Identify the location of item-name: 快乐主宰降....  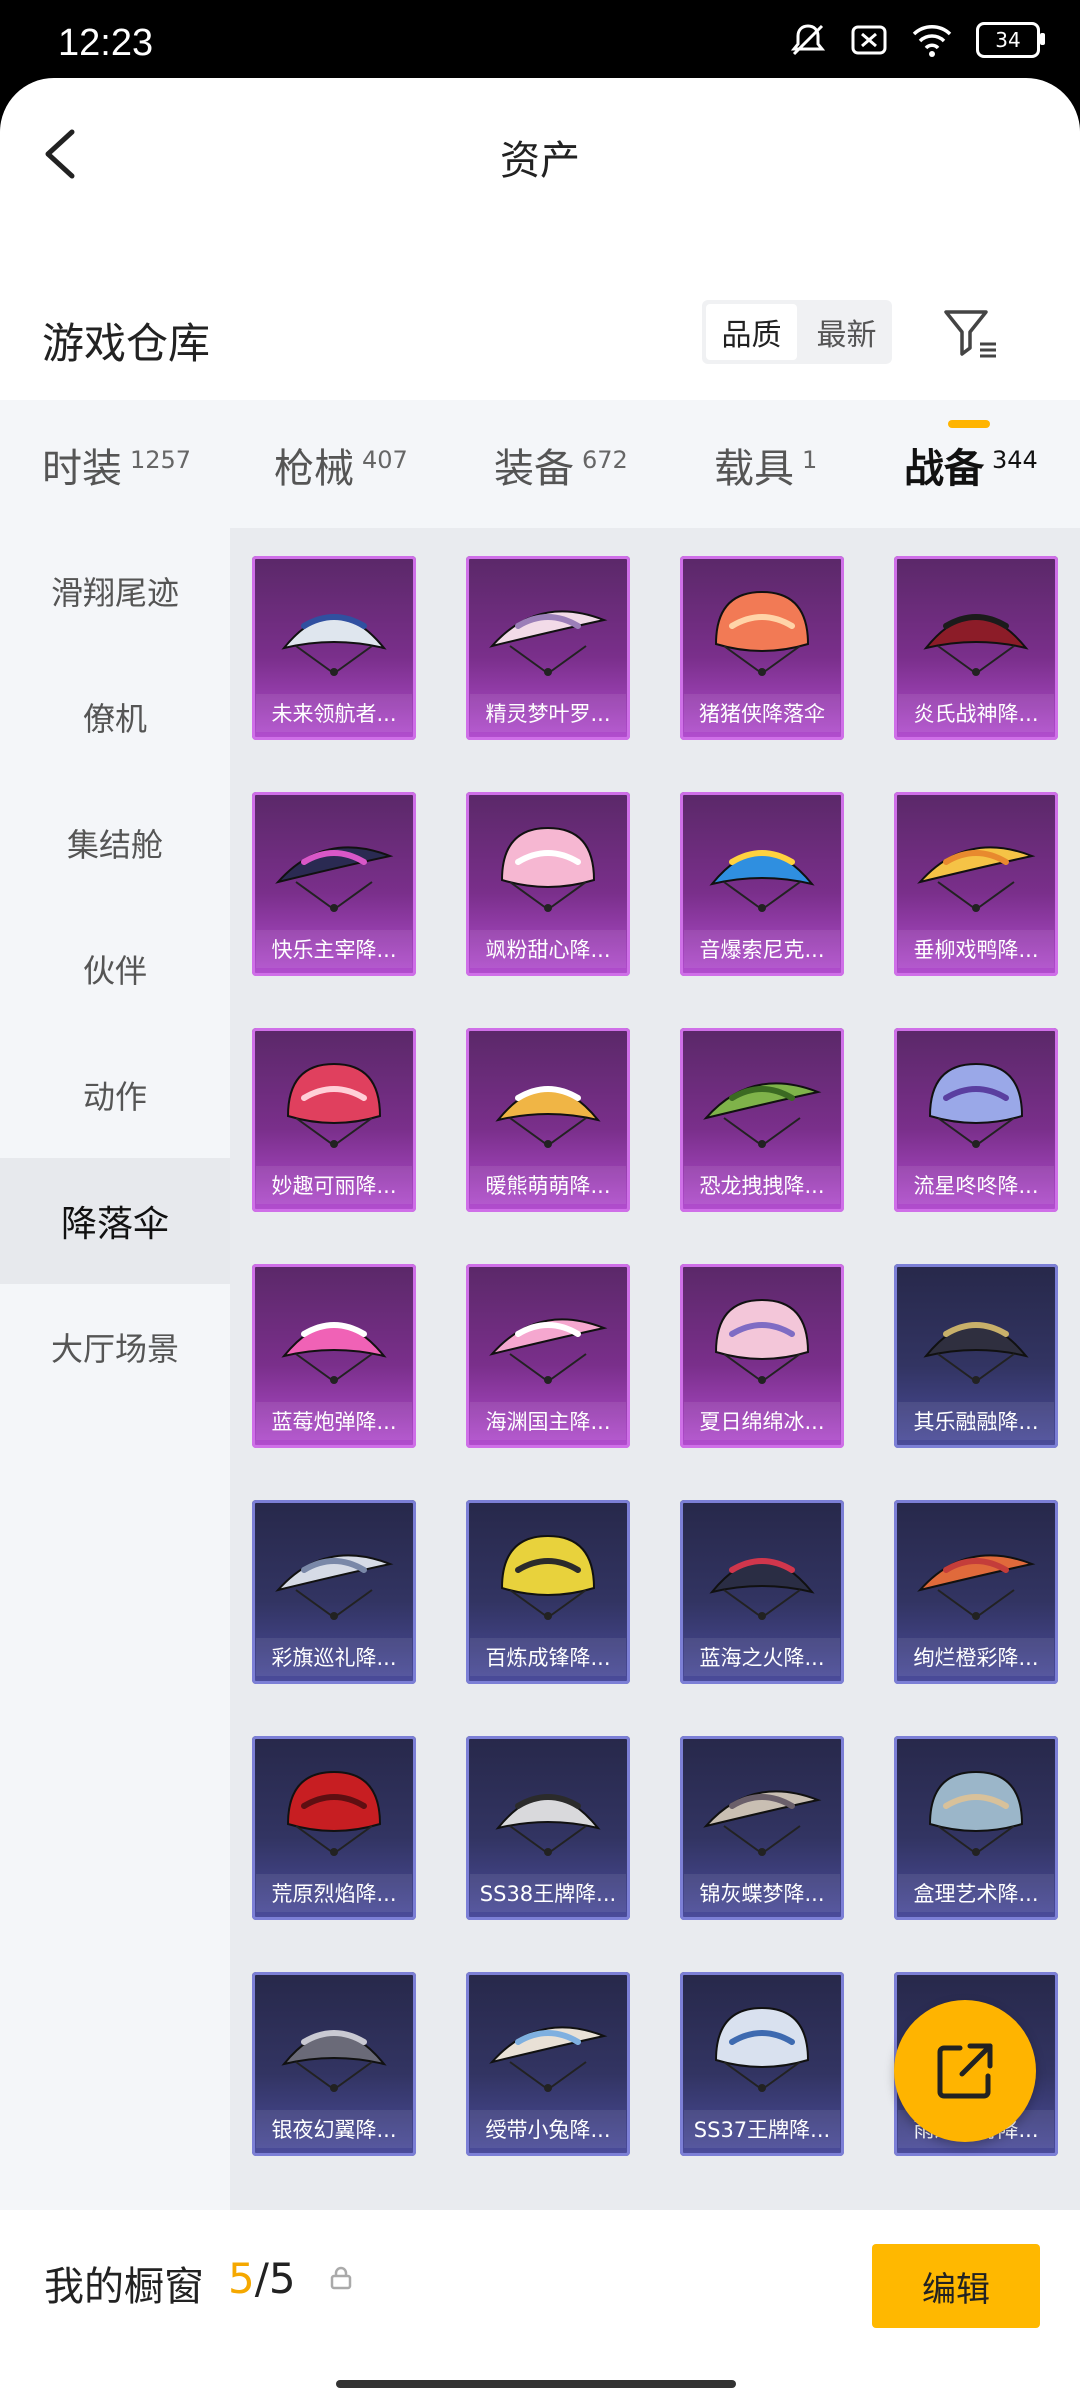
(334, 949).